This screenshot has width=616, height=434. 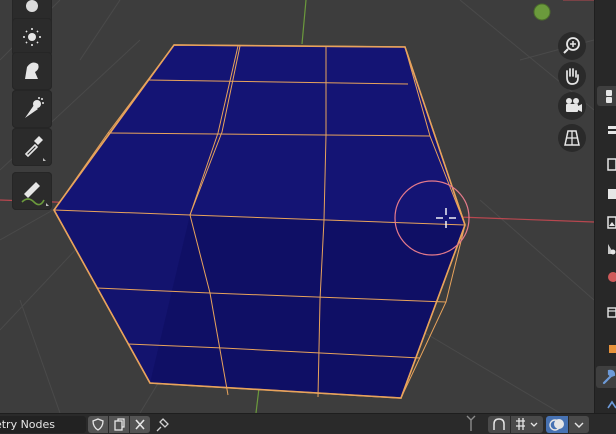 I want to click on particles-tab, so click(x=607, y=405).